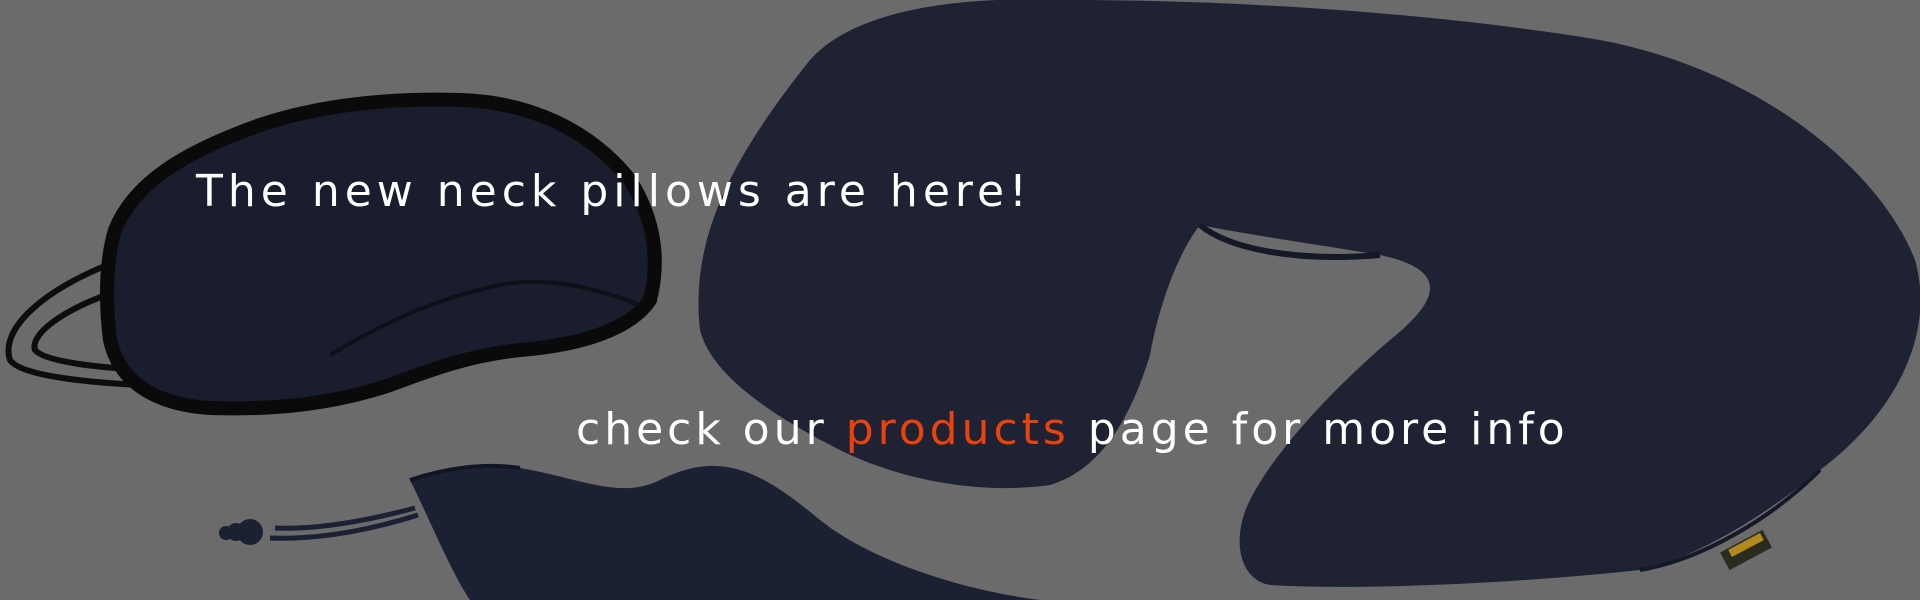  I want to click on cta-text-after: page for more info, so click(1328, 429).